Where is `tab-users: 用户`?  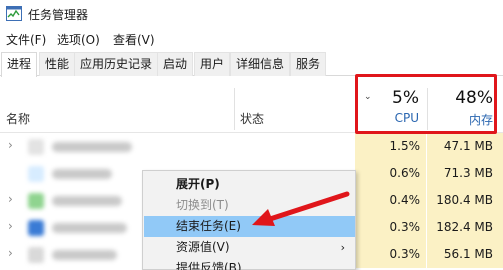
tab-users: 用户 is located at coordinates (212, 64).